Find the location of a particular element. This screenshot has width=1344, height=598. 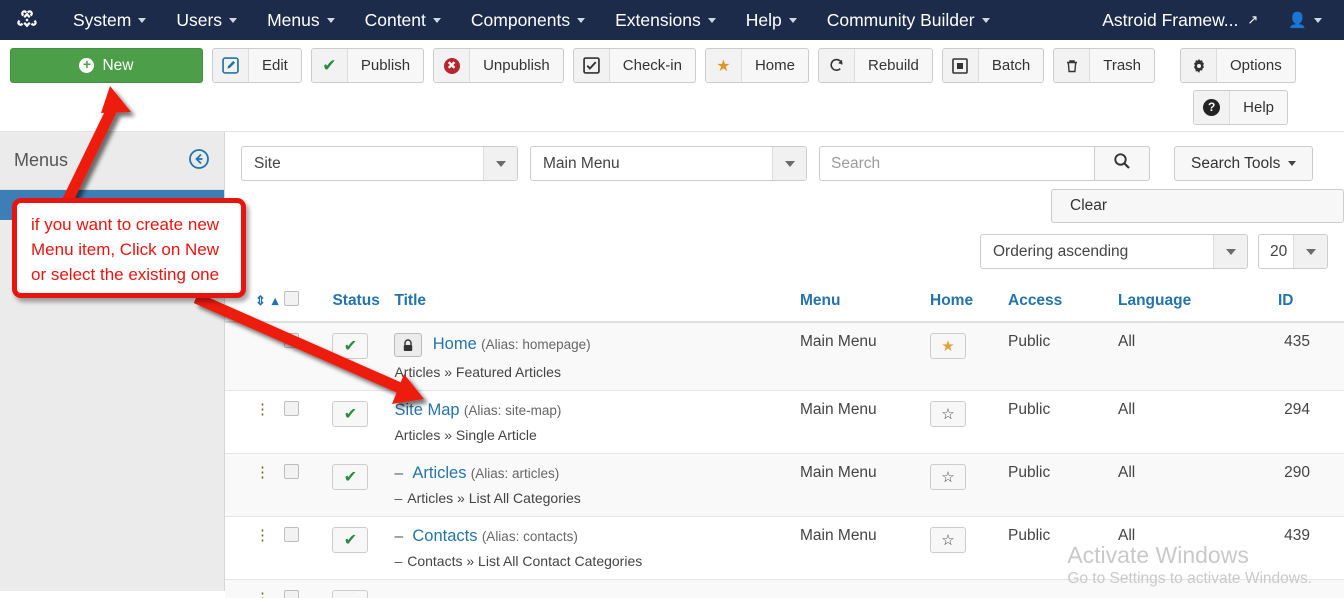

col-access: Access is located at coordinates (1063, 304).